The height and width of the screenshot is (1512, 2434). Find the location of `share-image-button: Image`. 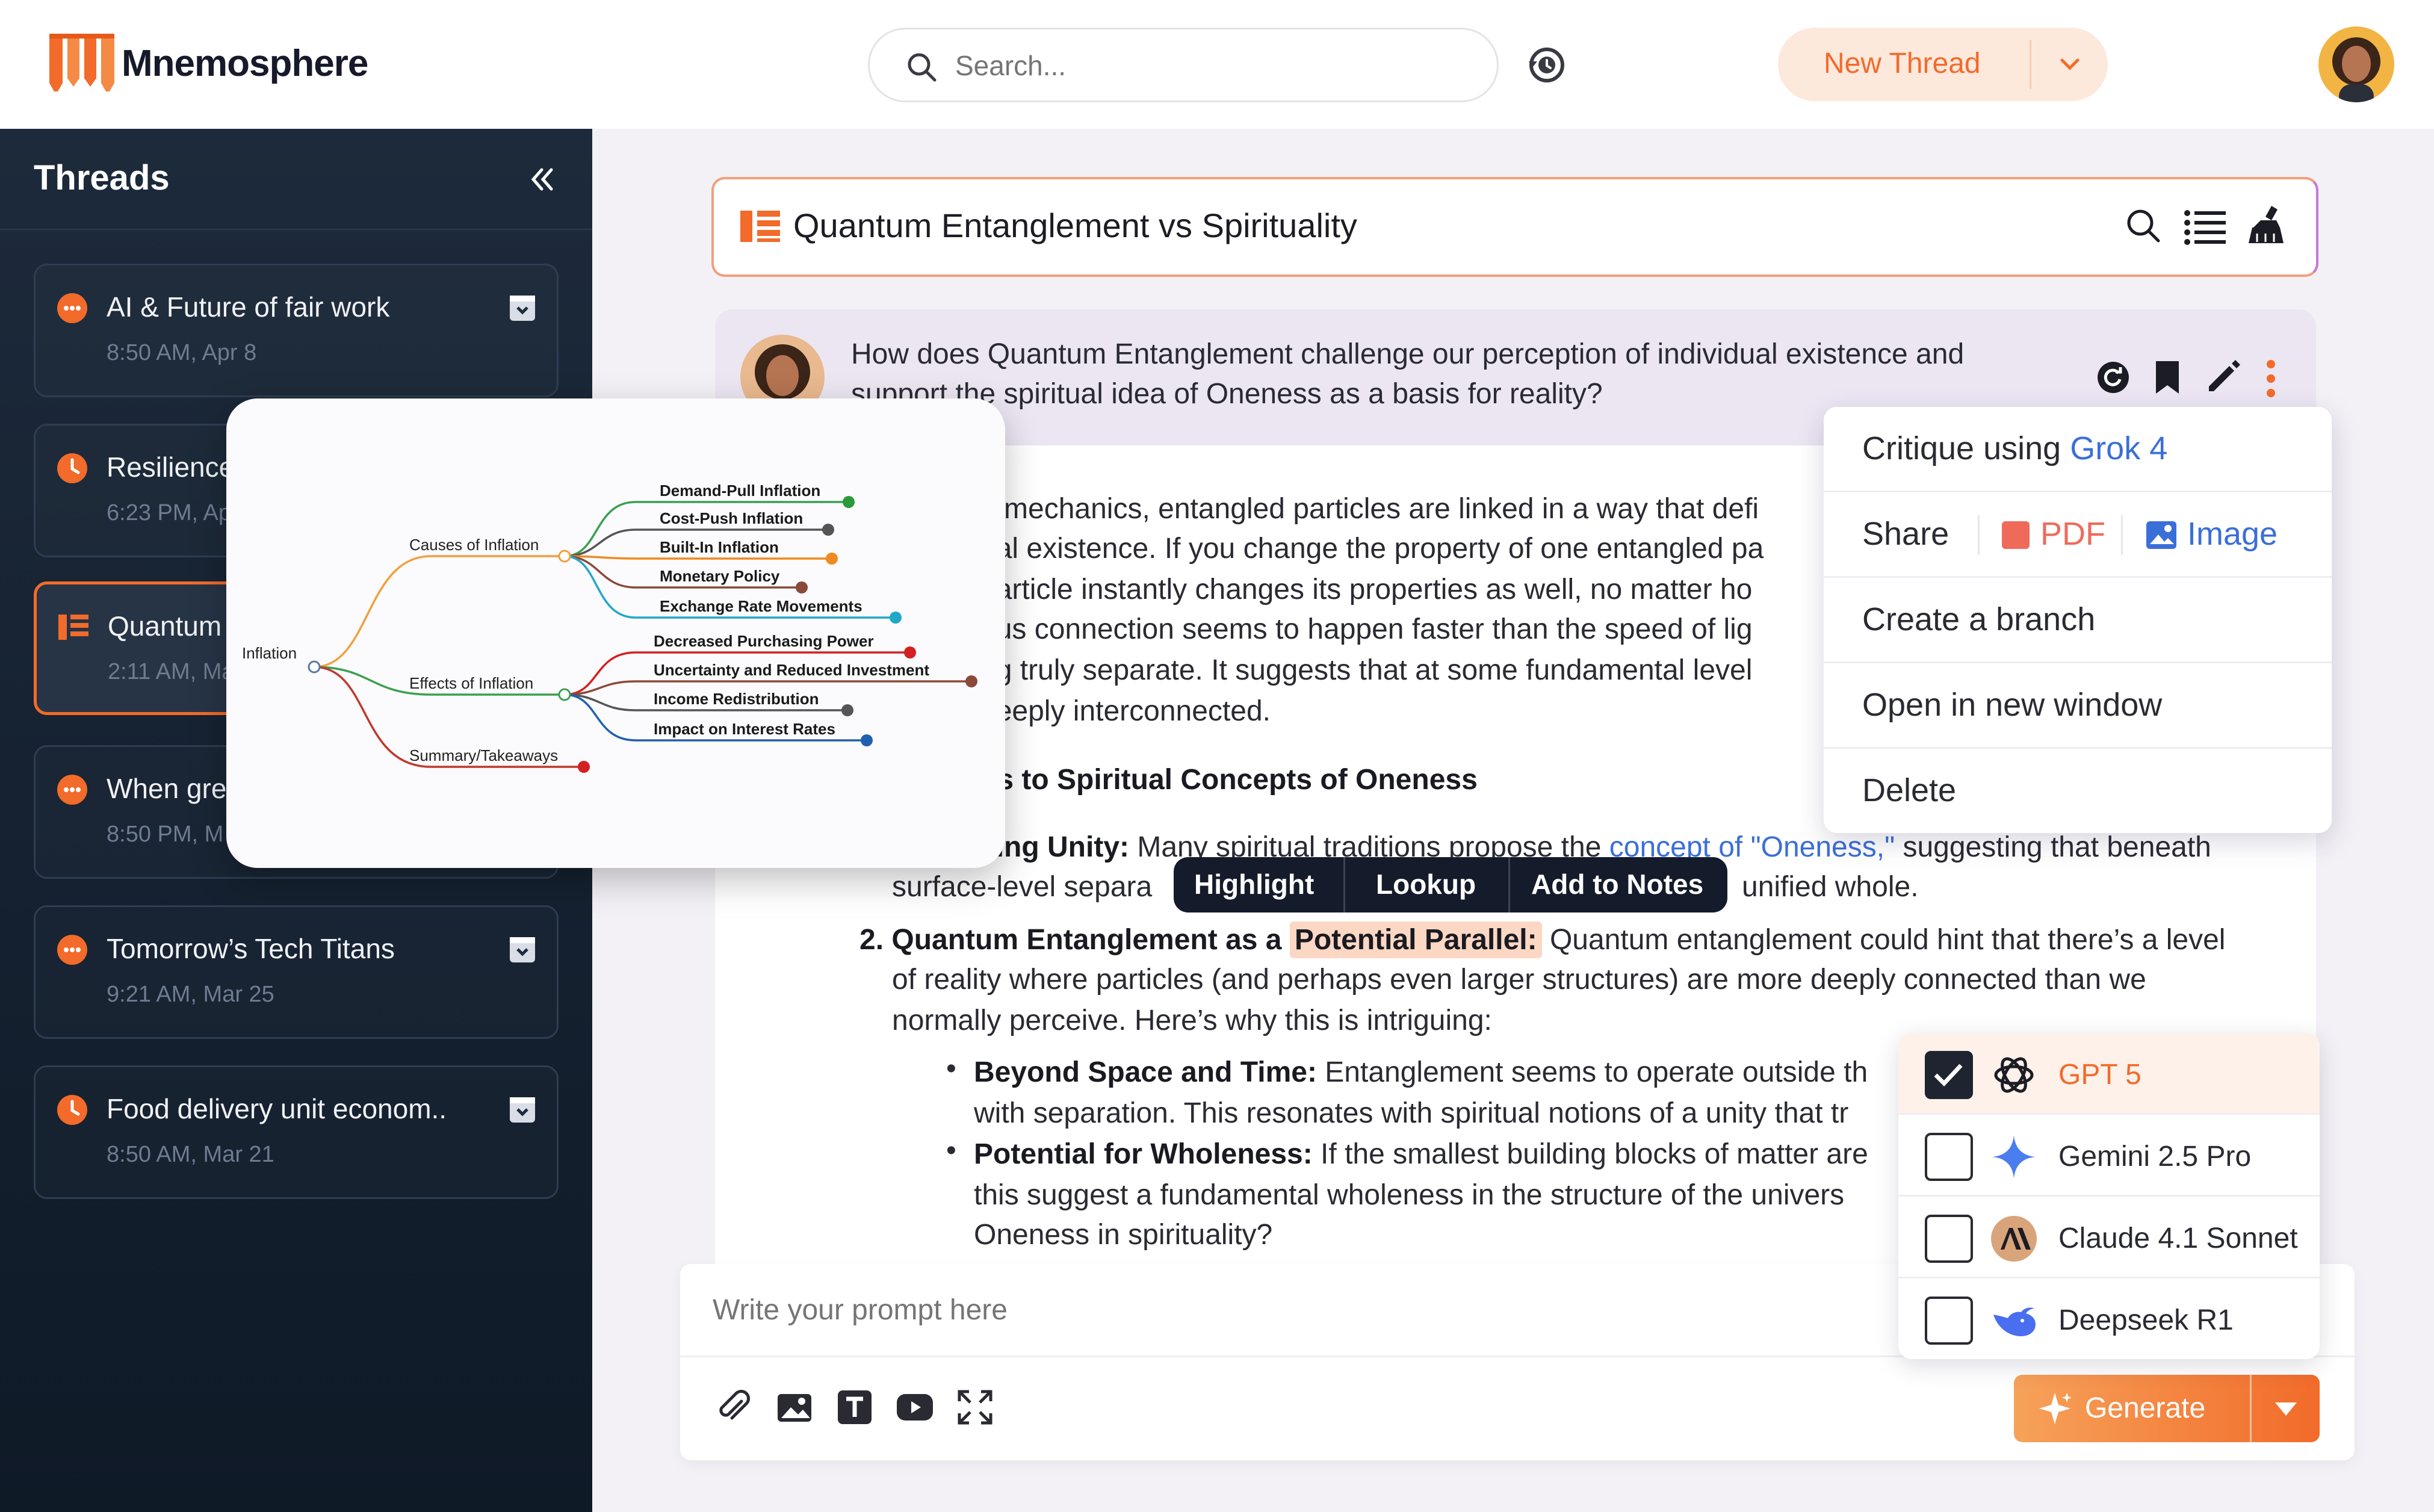

share-image-button: Image is located at coordinates (2233, 534).